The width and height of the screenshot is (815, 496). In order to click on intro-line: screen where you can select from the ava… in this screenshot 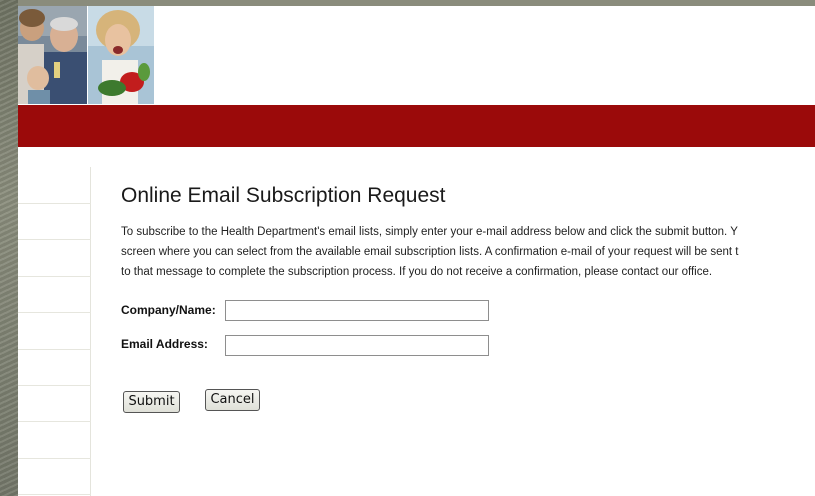, I will do `click(430, 252)`.